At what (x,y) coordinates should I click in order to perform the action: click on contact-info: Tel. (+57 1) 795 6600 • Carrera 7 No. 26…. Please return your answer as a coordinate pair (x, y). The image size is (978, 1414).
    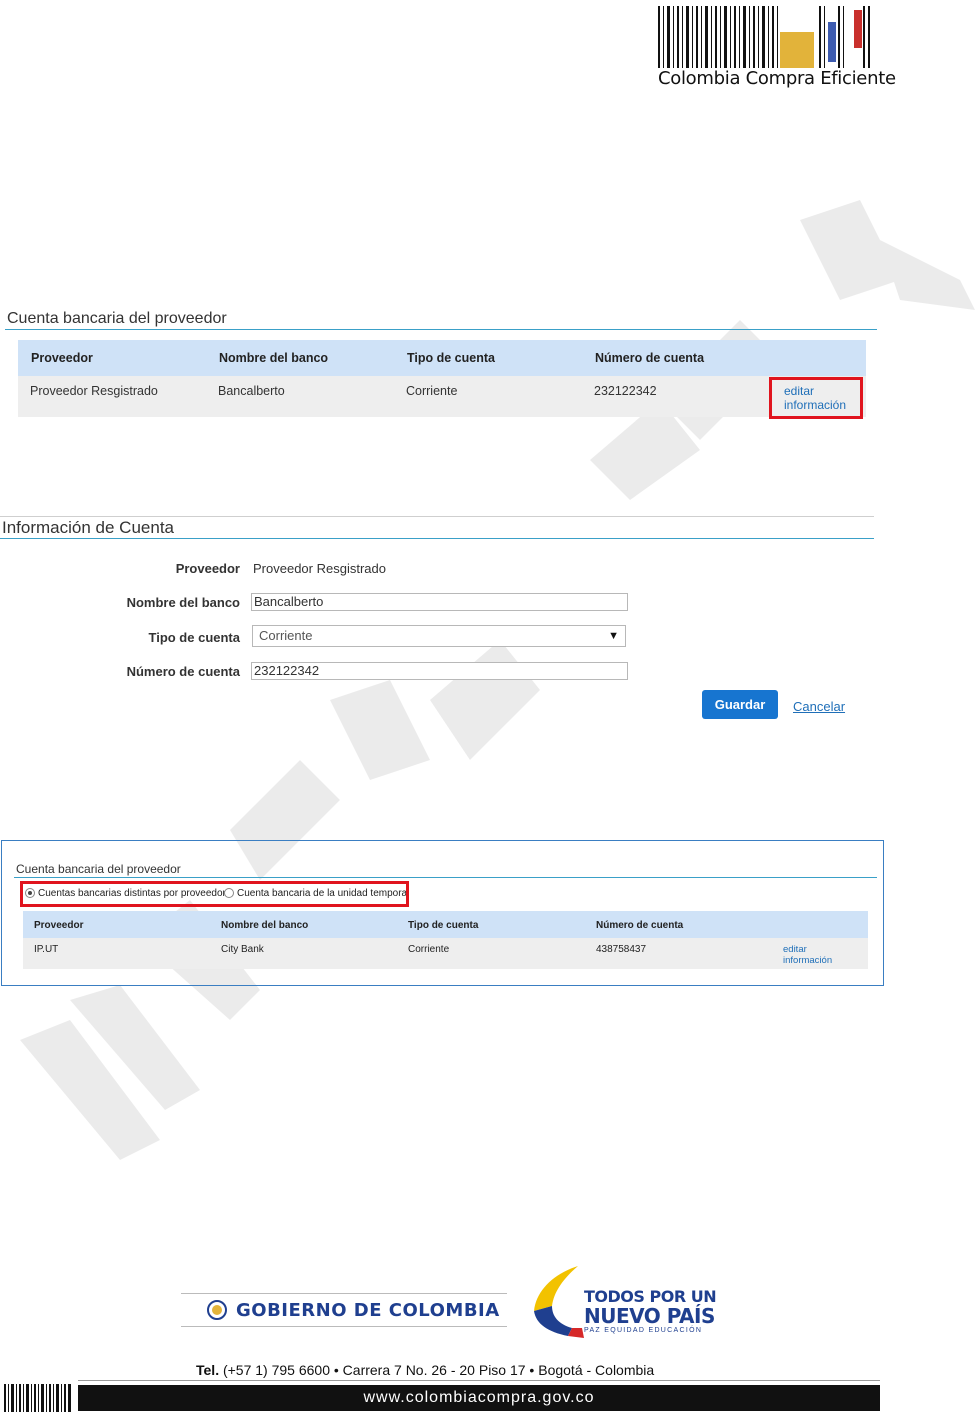
    Looking at the image, I should click on (425, 1370).